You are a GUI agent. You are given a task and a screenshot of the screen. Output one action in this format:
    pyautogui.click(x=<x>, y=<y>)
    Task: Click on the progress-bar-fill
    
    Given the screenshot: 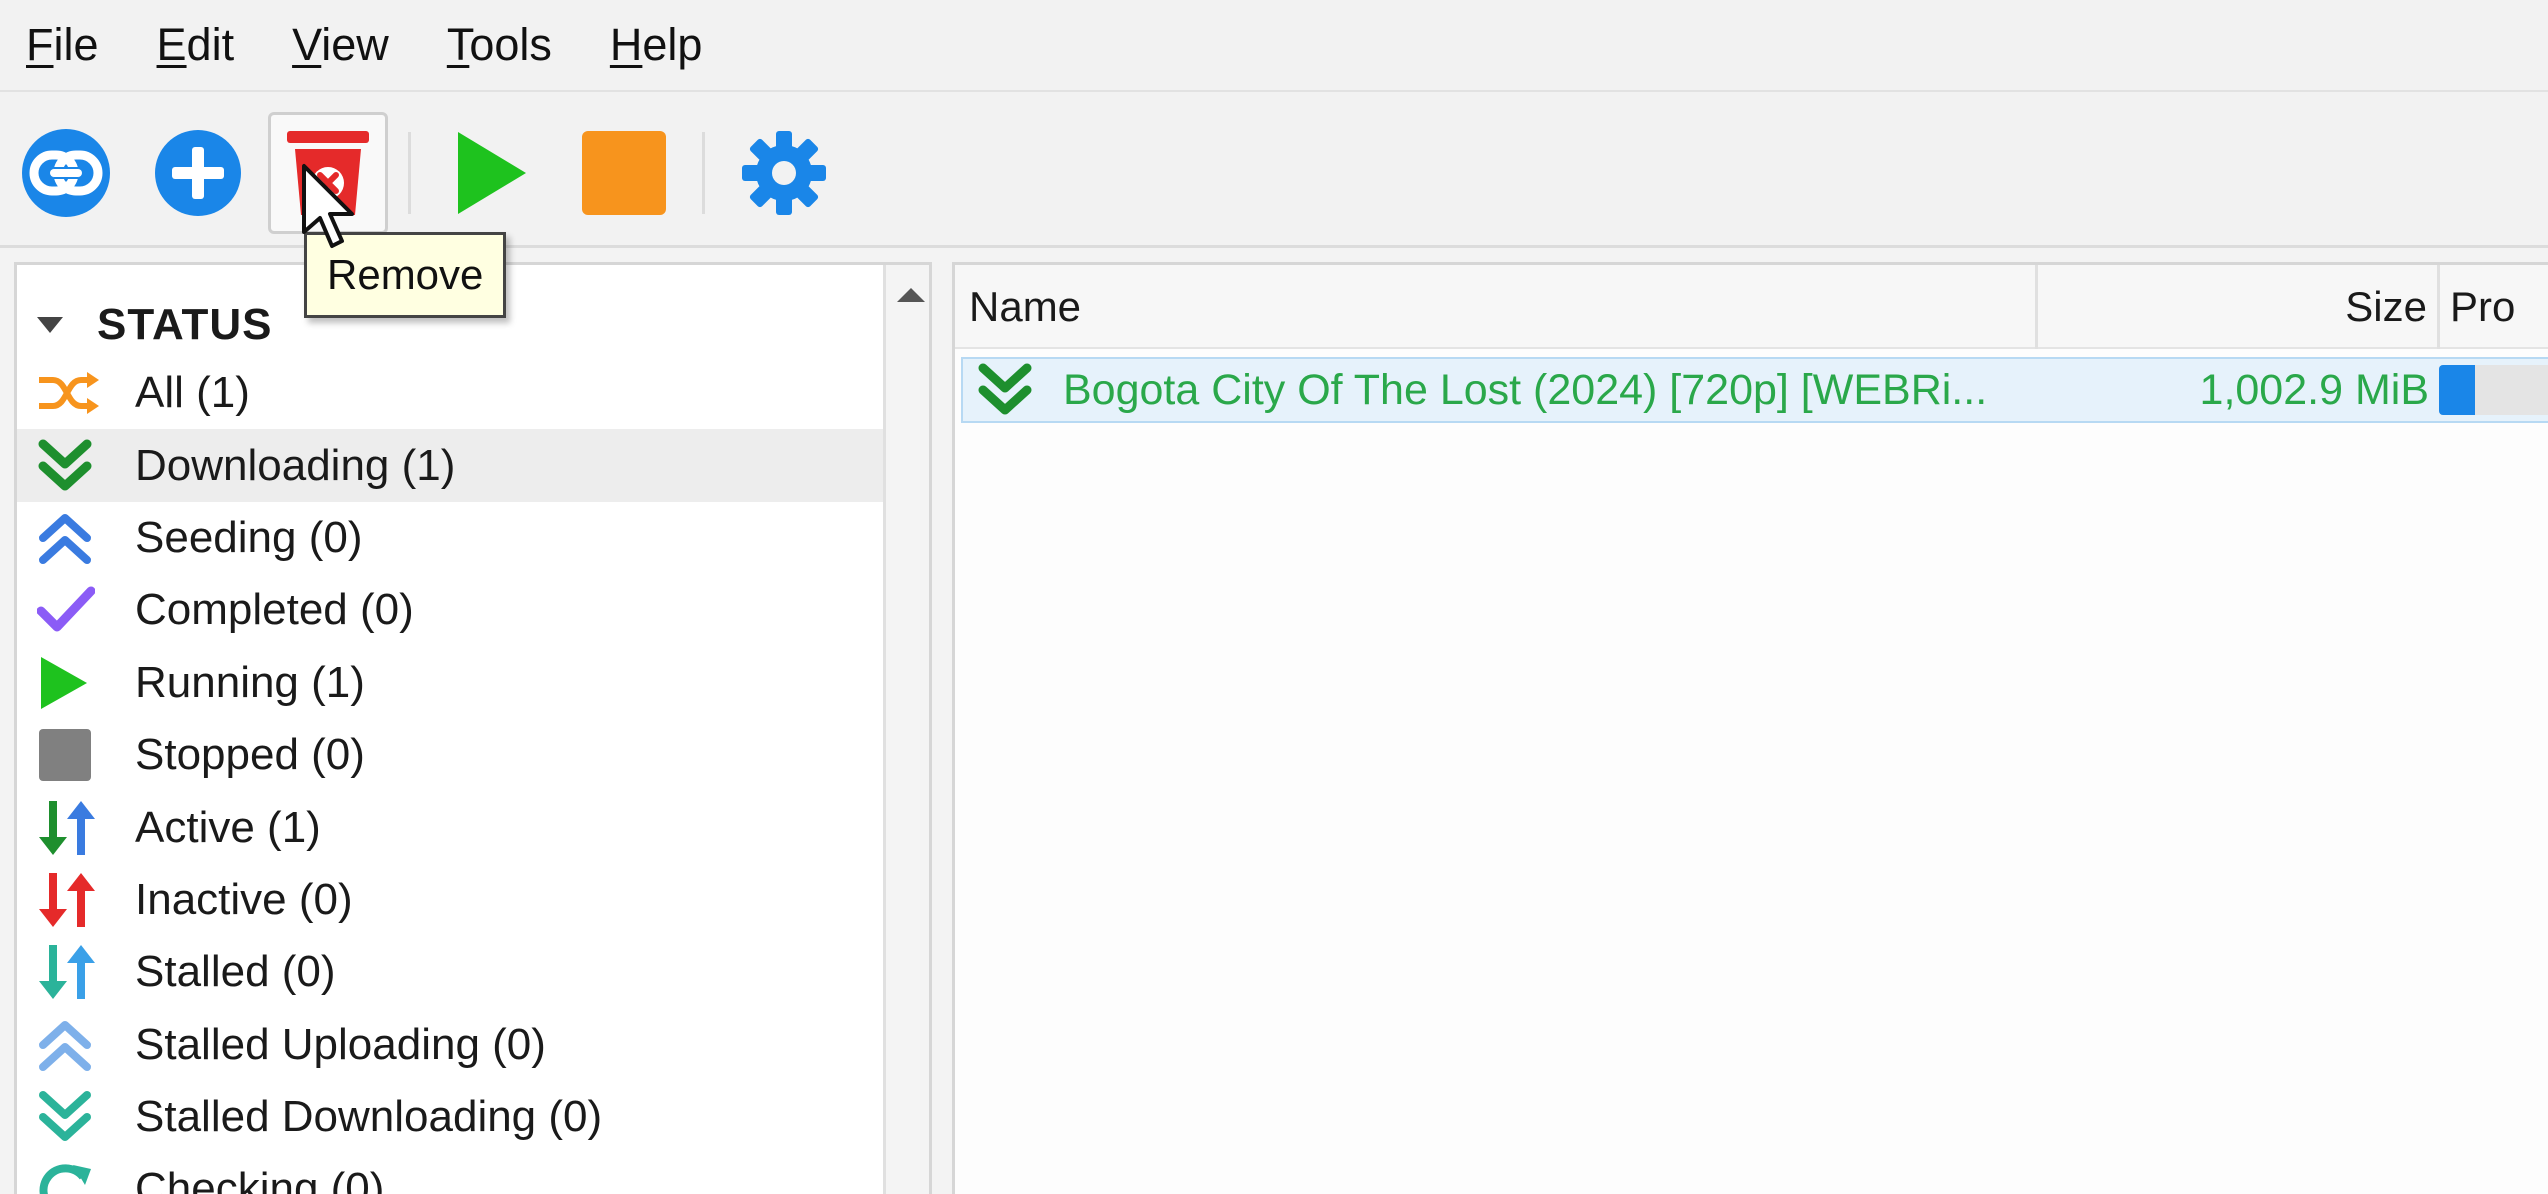 What is the action you would take?
    pyautogui.click(x=2457, y=390)
    